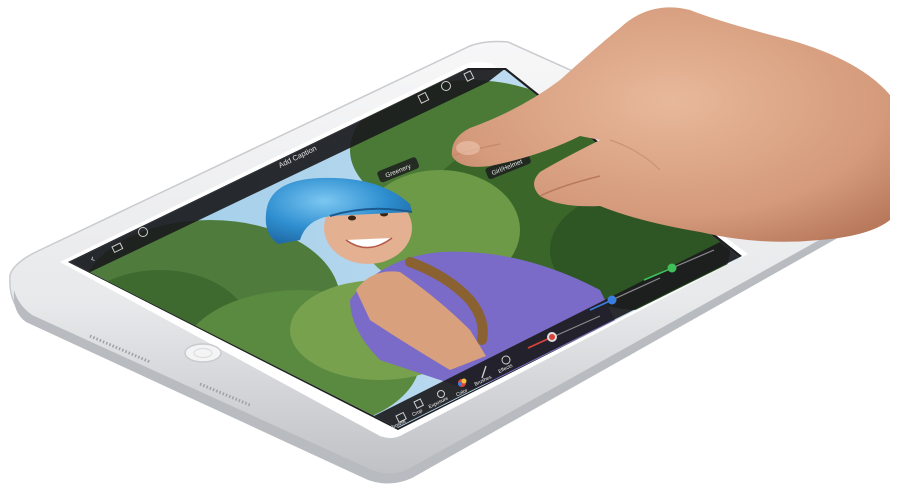 The width and height of the screenshot is (900, 493). What do you see at coordinates (612, 300) in the screenshot?
I see `slider-handle-blue` at bounding box center [612, 300].